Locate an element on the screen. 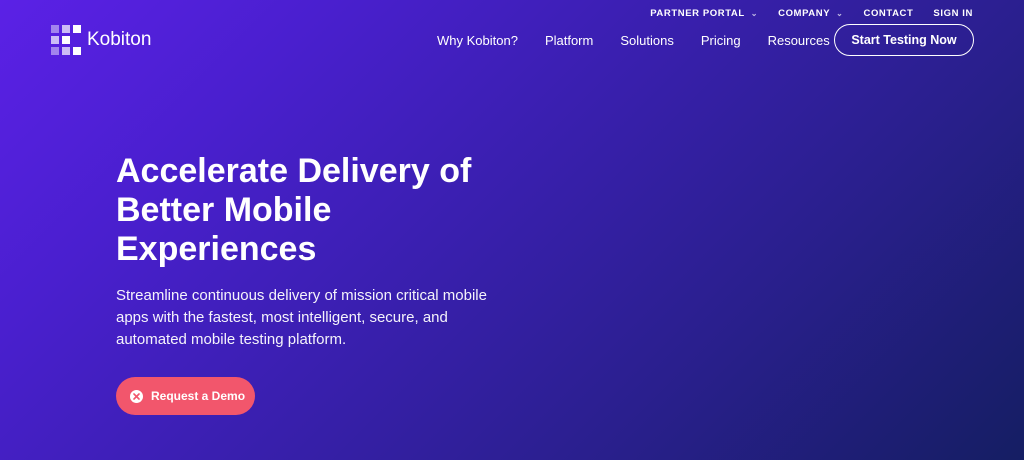 This screenshot has width=1024, height=460. hero-title-line: Experiences is located at coordinates (216, 249).